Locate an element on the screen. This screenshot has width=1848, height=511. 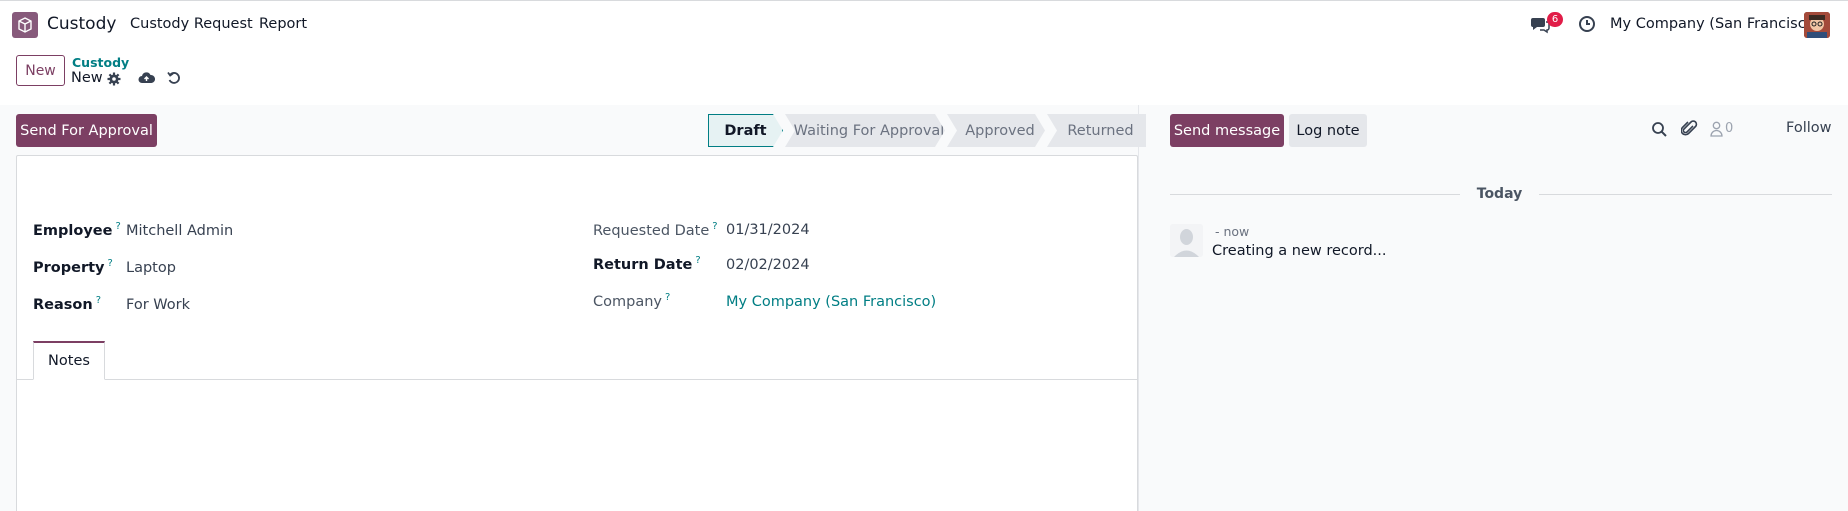
date-separator: Today is located at coordinates (1499, 194).